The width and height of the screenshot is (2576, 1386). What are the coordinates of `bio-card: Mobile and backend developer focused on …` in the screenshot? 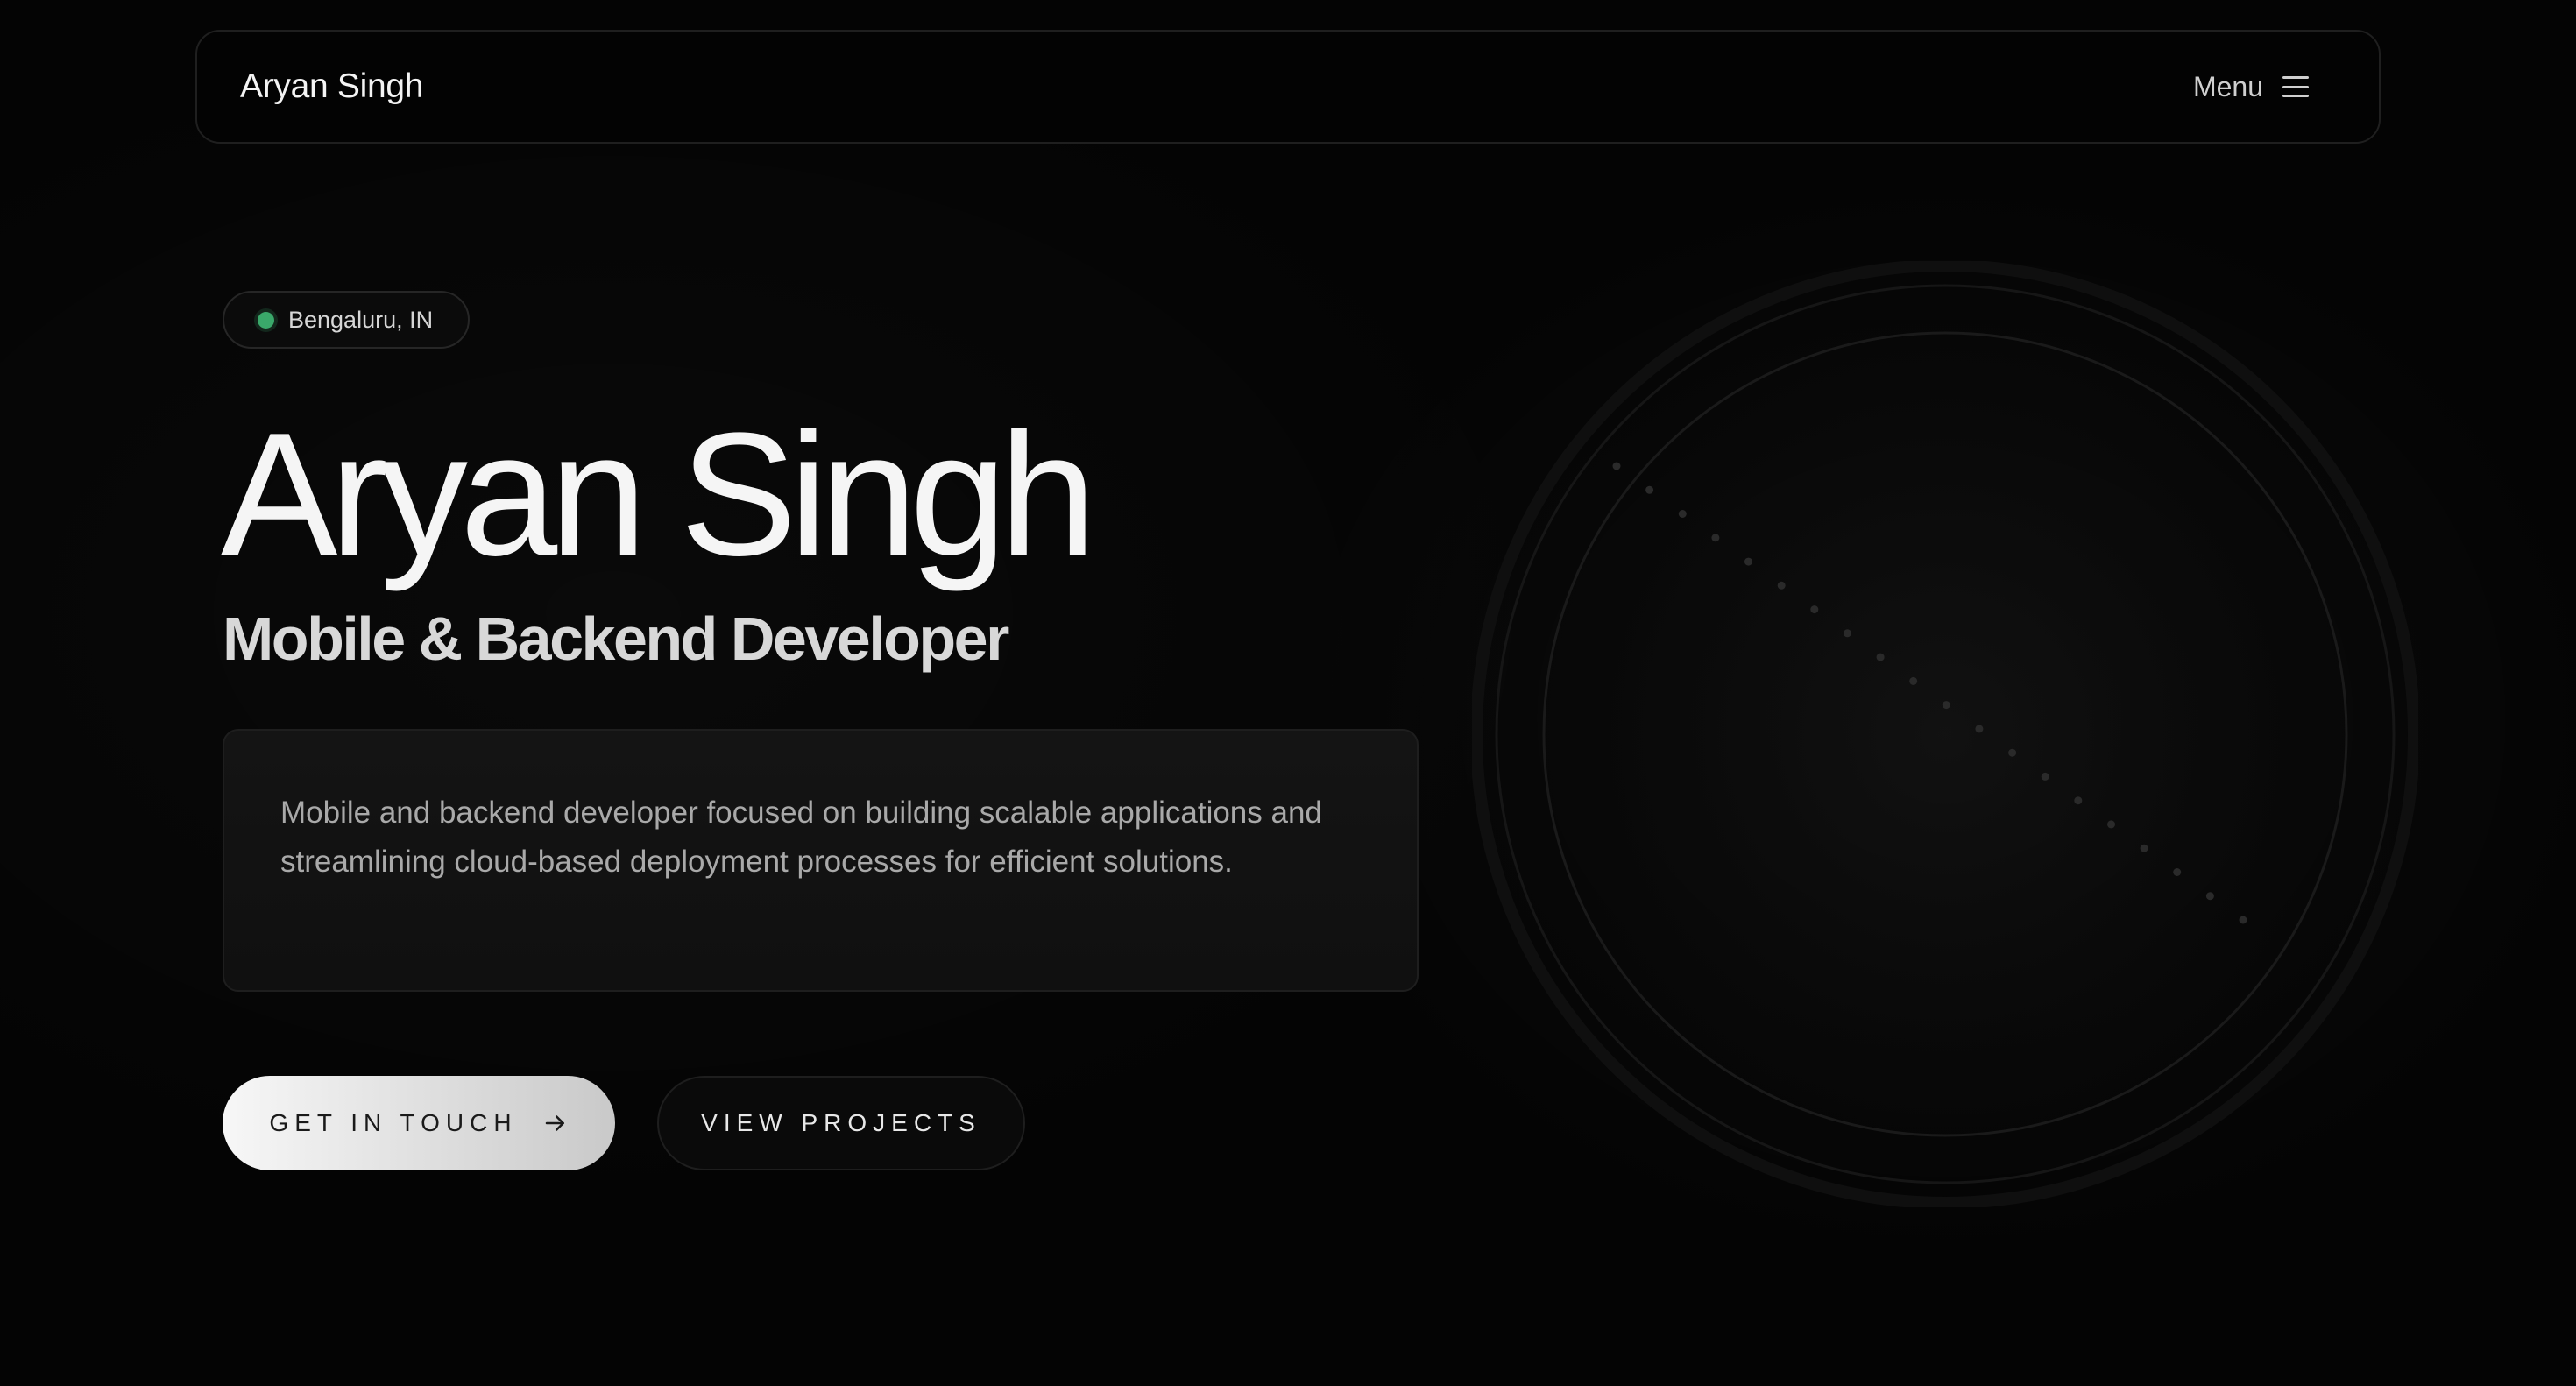 It's located at (821, 860).